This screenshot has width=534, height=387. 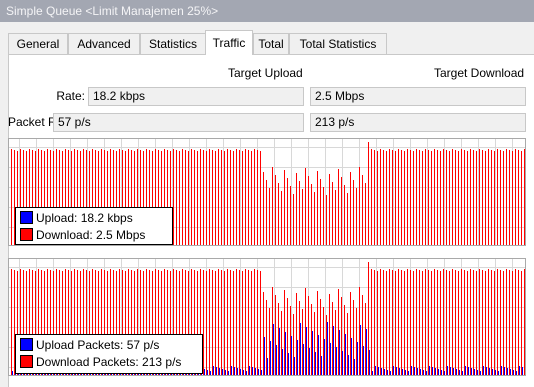 What do you see at coordinates (98, 345) in the screenshot?
I see `packets-legend-upload: Upload Packets: 57 p/s` at bounding box center [98, 345].